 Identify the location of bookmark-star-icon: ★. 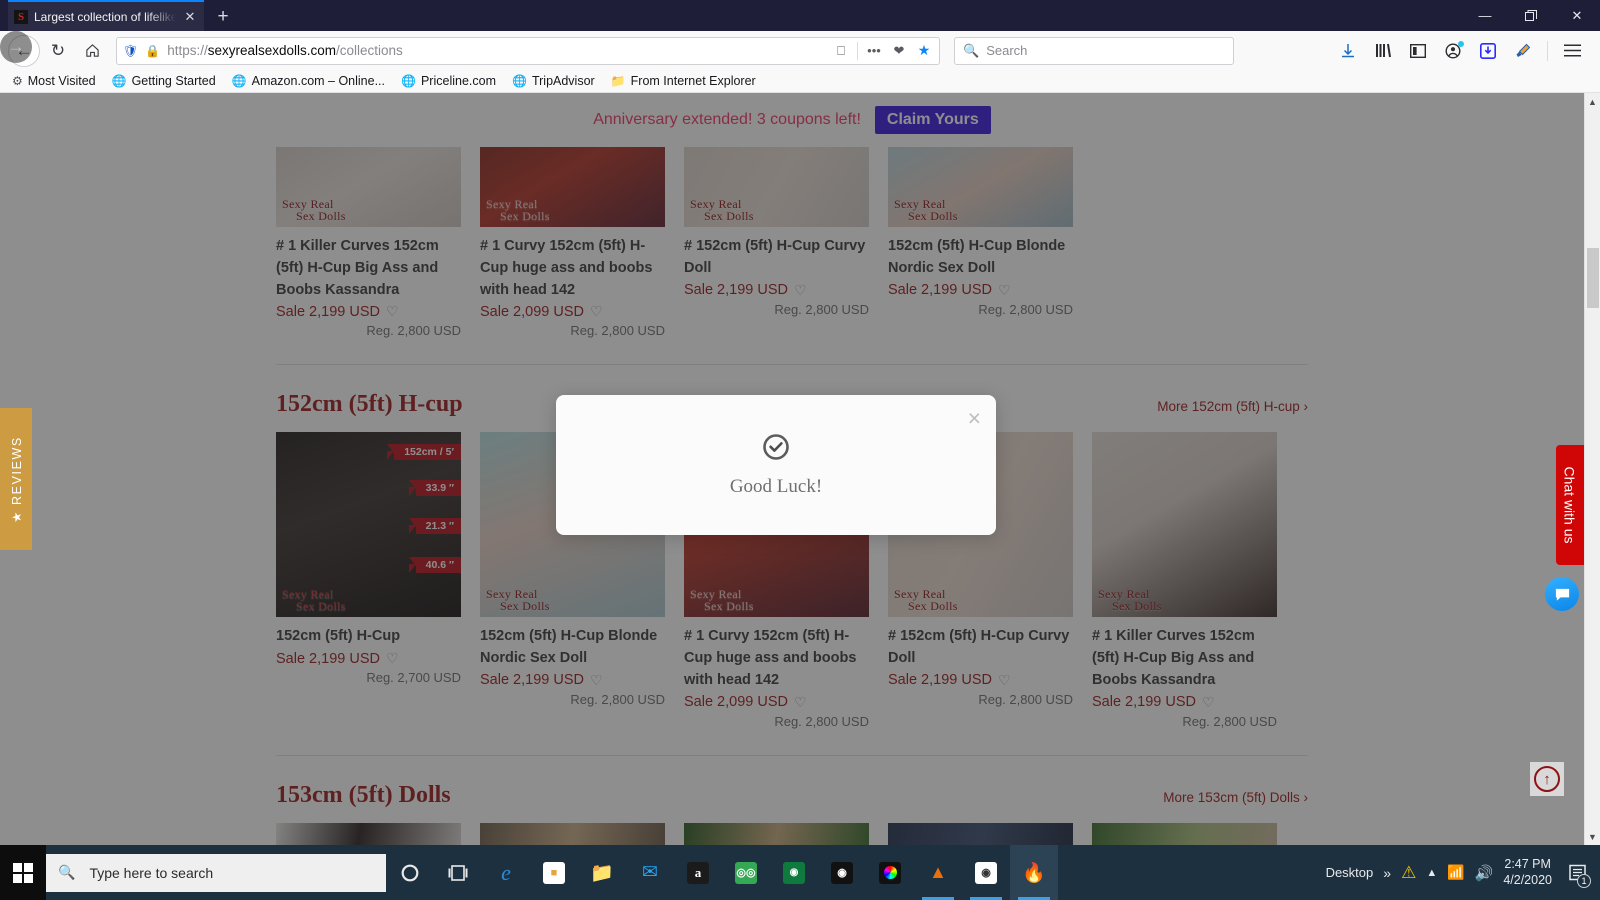
(924, 50).